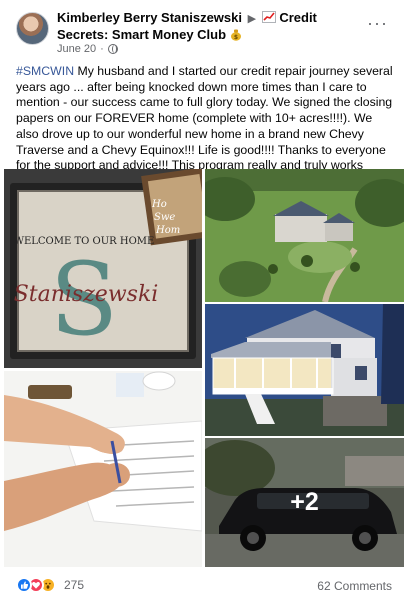 The width and height of the screenshot is (410, 608). I want to click on post-footer: 275 62 Comments, so click(205, 587).